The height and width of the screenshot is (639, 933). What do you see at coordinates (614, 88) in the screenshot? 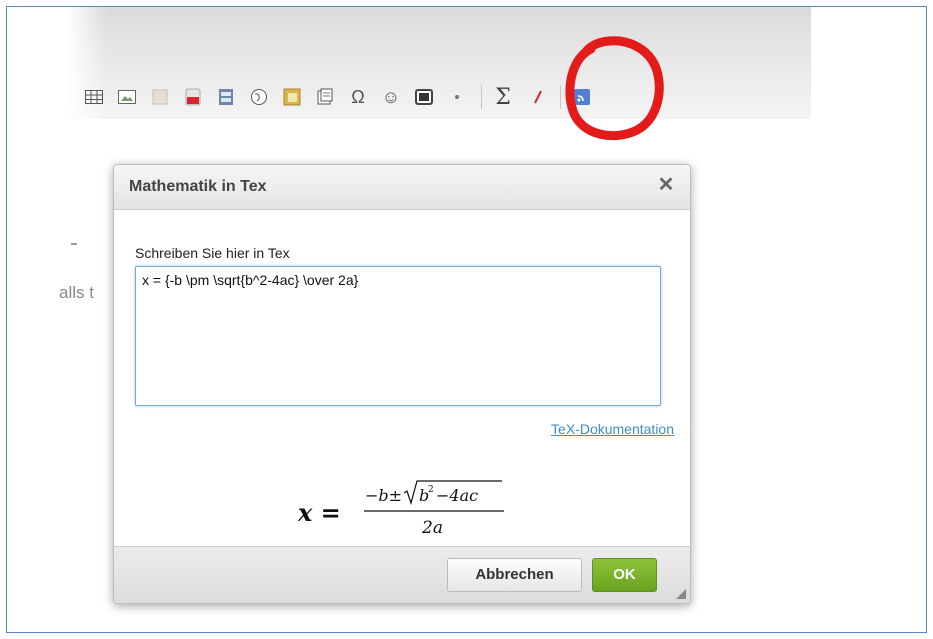
I see `highlight-circle` at bounding box center [614, 88].